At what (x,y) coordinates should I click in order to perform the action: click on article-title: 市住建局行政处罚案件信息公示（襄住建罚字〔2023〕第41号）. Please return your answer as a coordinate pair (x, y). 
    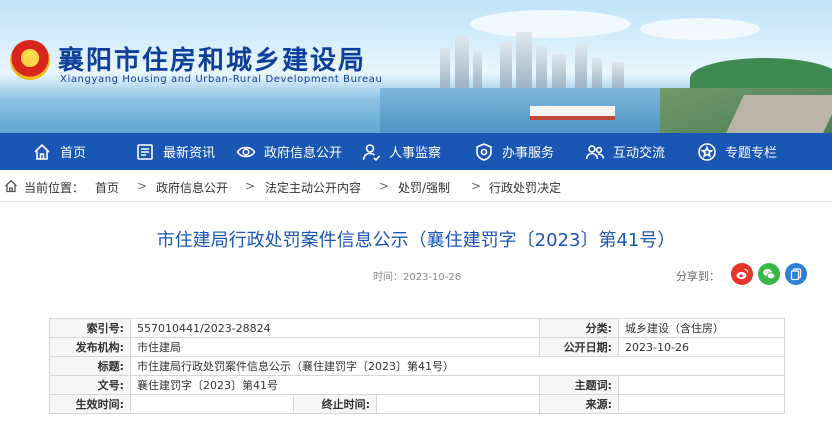
    Looking at the image, I should click on (416, 240).